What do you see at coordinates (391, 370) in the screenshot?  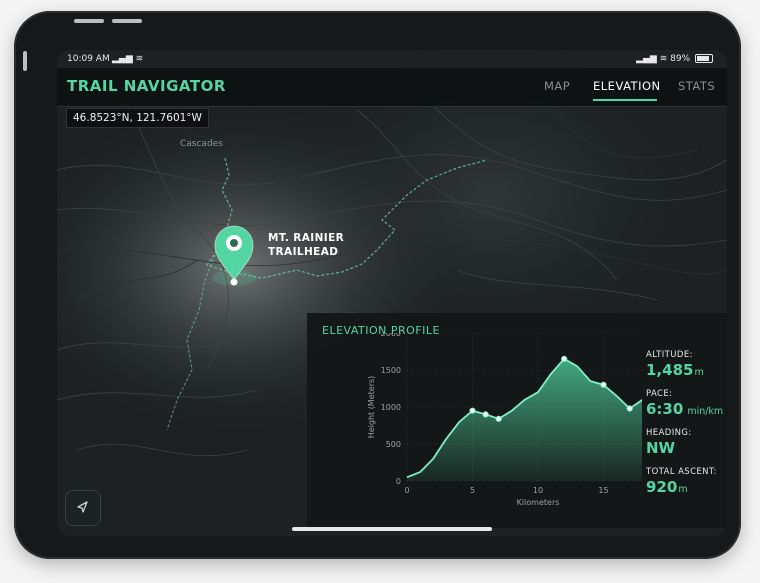 I see `y-tick-label: 1500` at bounding box center [391, 370].